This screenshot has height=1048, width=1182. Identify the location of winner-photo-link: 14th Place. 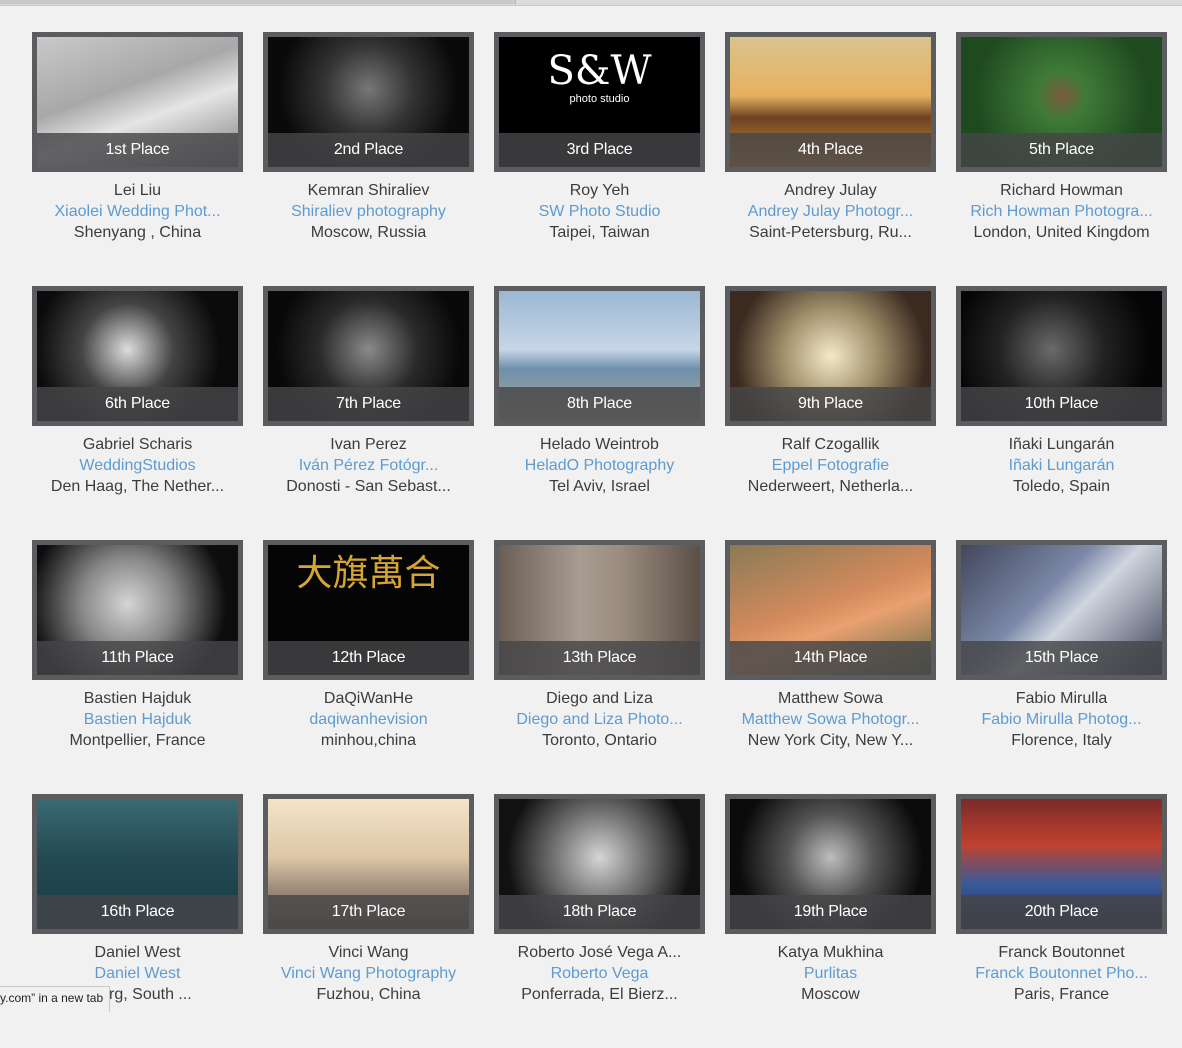
(830, 610).